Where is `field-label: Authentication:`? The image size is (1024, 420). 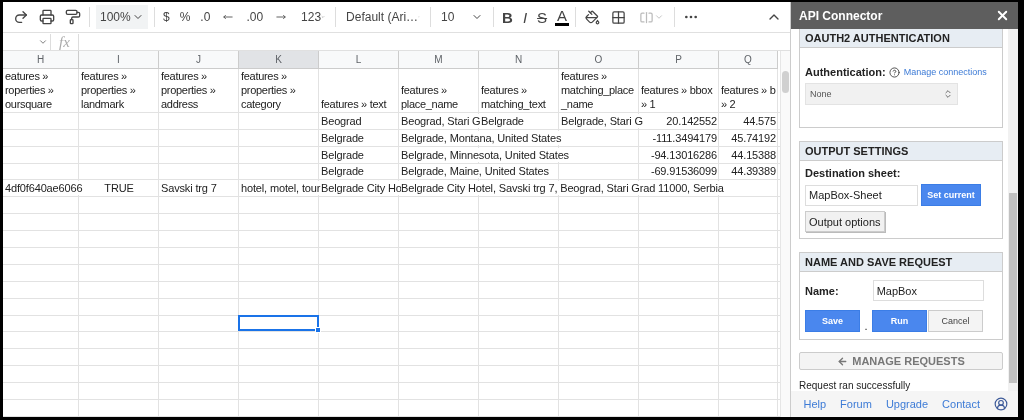 field-label: Authentication: is located at coordinates (845, 72).